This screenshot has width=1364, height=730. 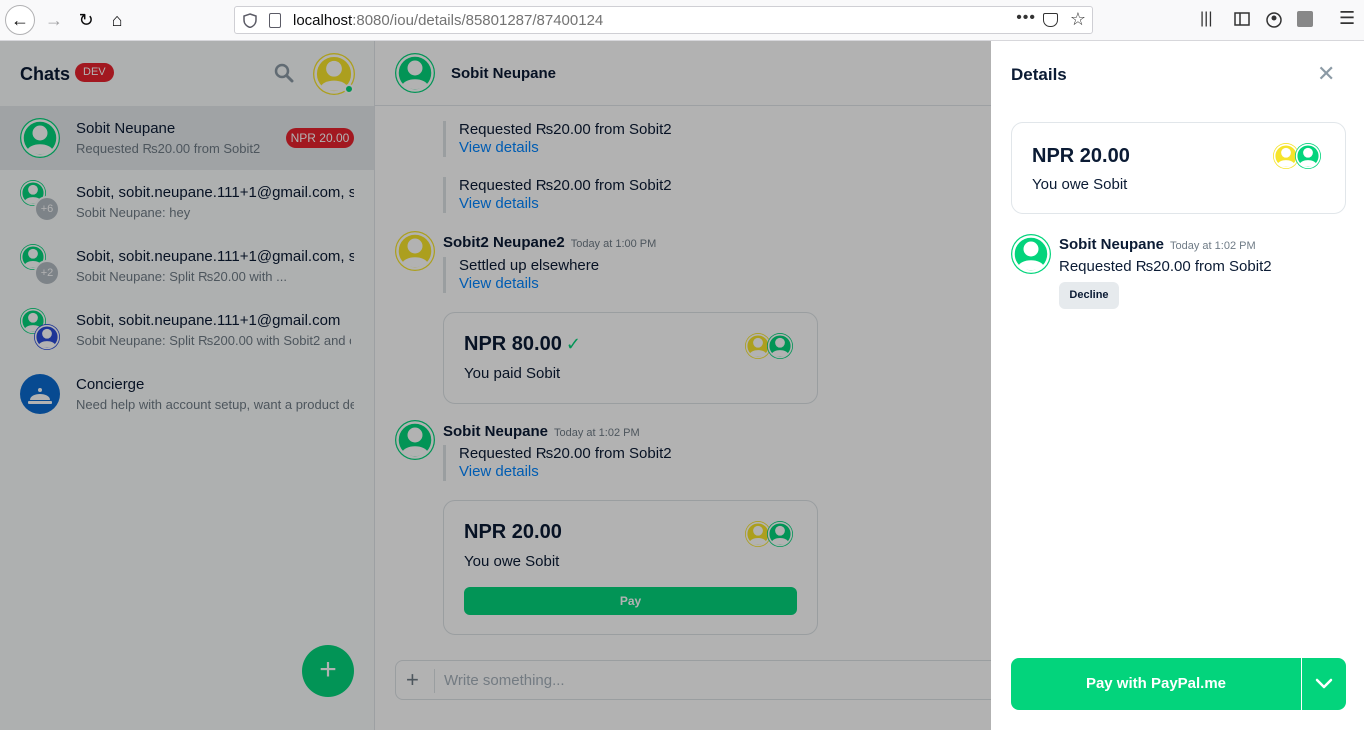 What do you see at coordinates (1213, 246) in the screenshot?
I see `action-timestamp: Today at 1:02 PM` at bounding box center [1213, 246].